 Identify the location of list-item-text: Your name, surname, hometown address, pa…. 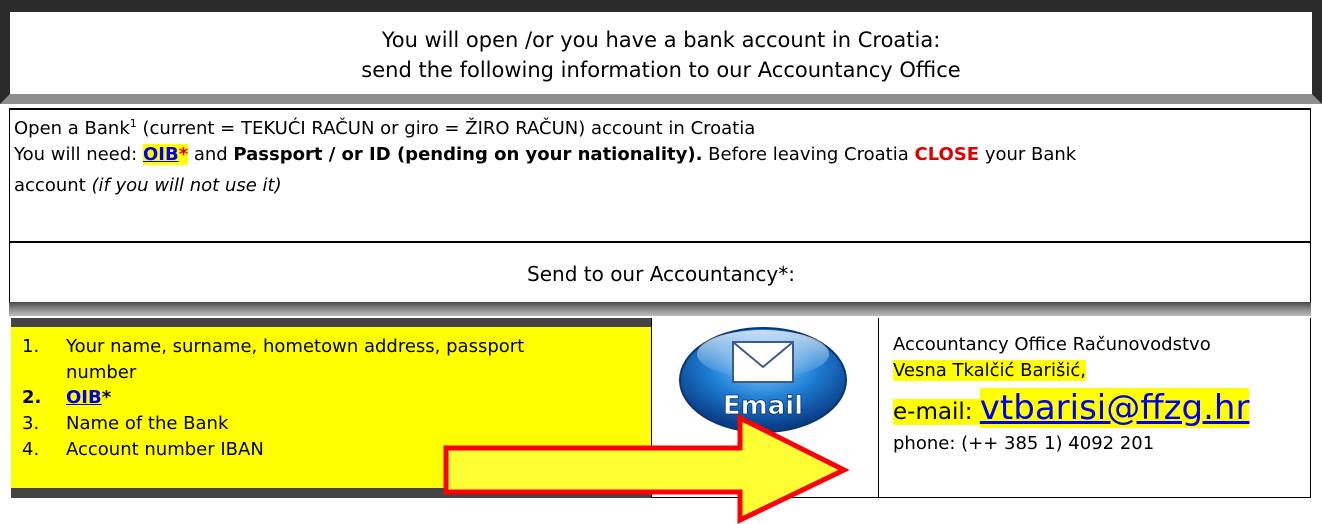
(295, 346).